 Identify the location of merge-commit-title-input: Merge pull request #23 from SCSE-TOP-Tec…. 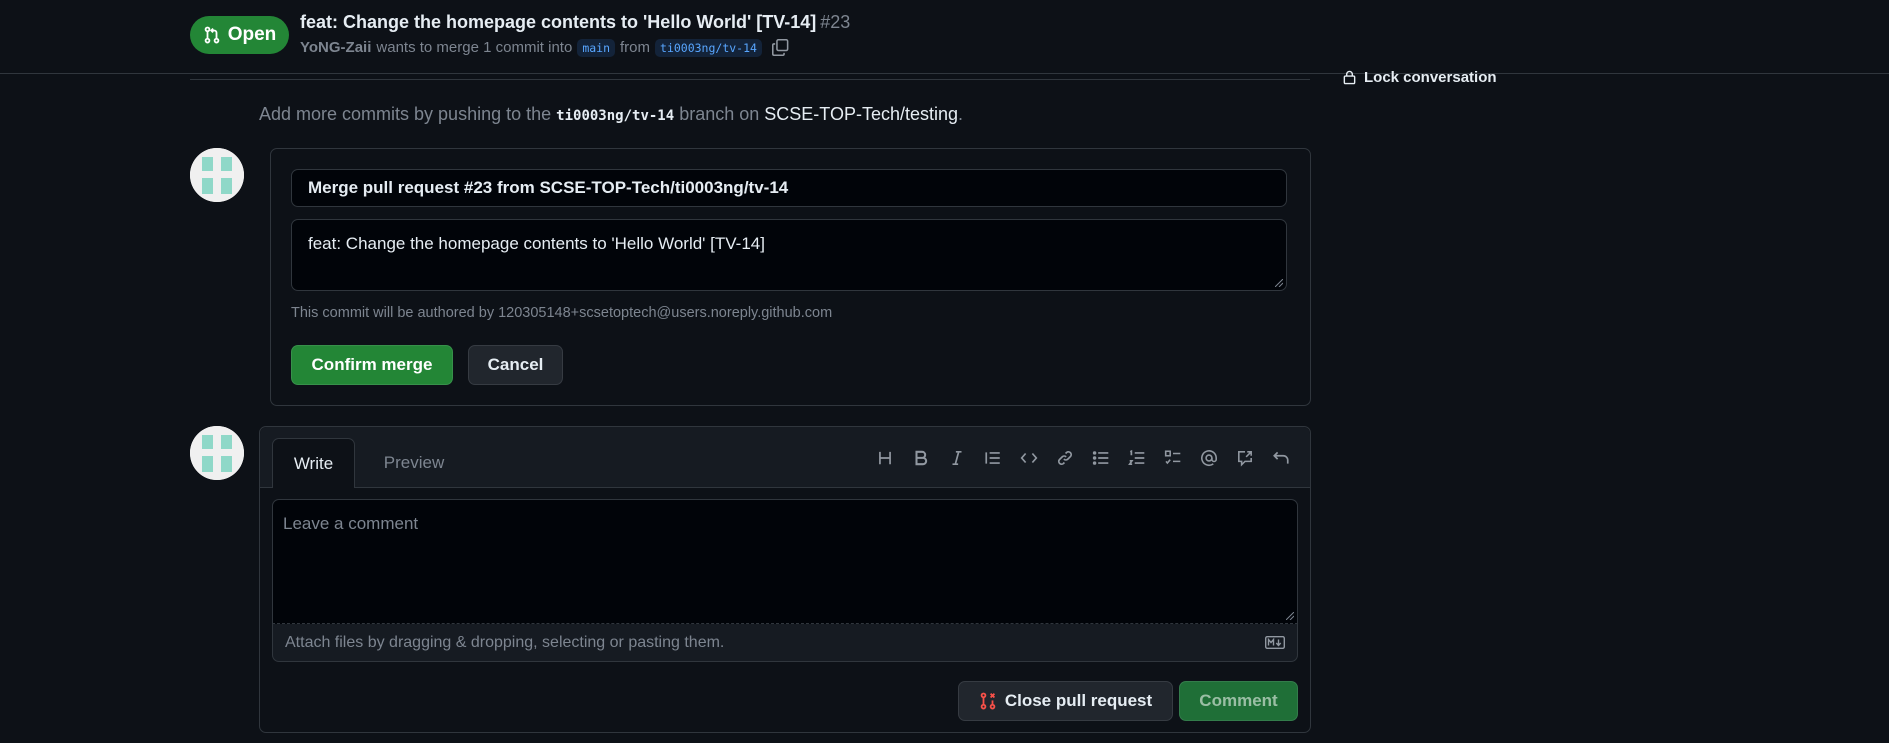
(789, 188).